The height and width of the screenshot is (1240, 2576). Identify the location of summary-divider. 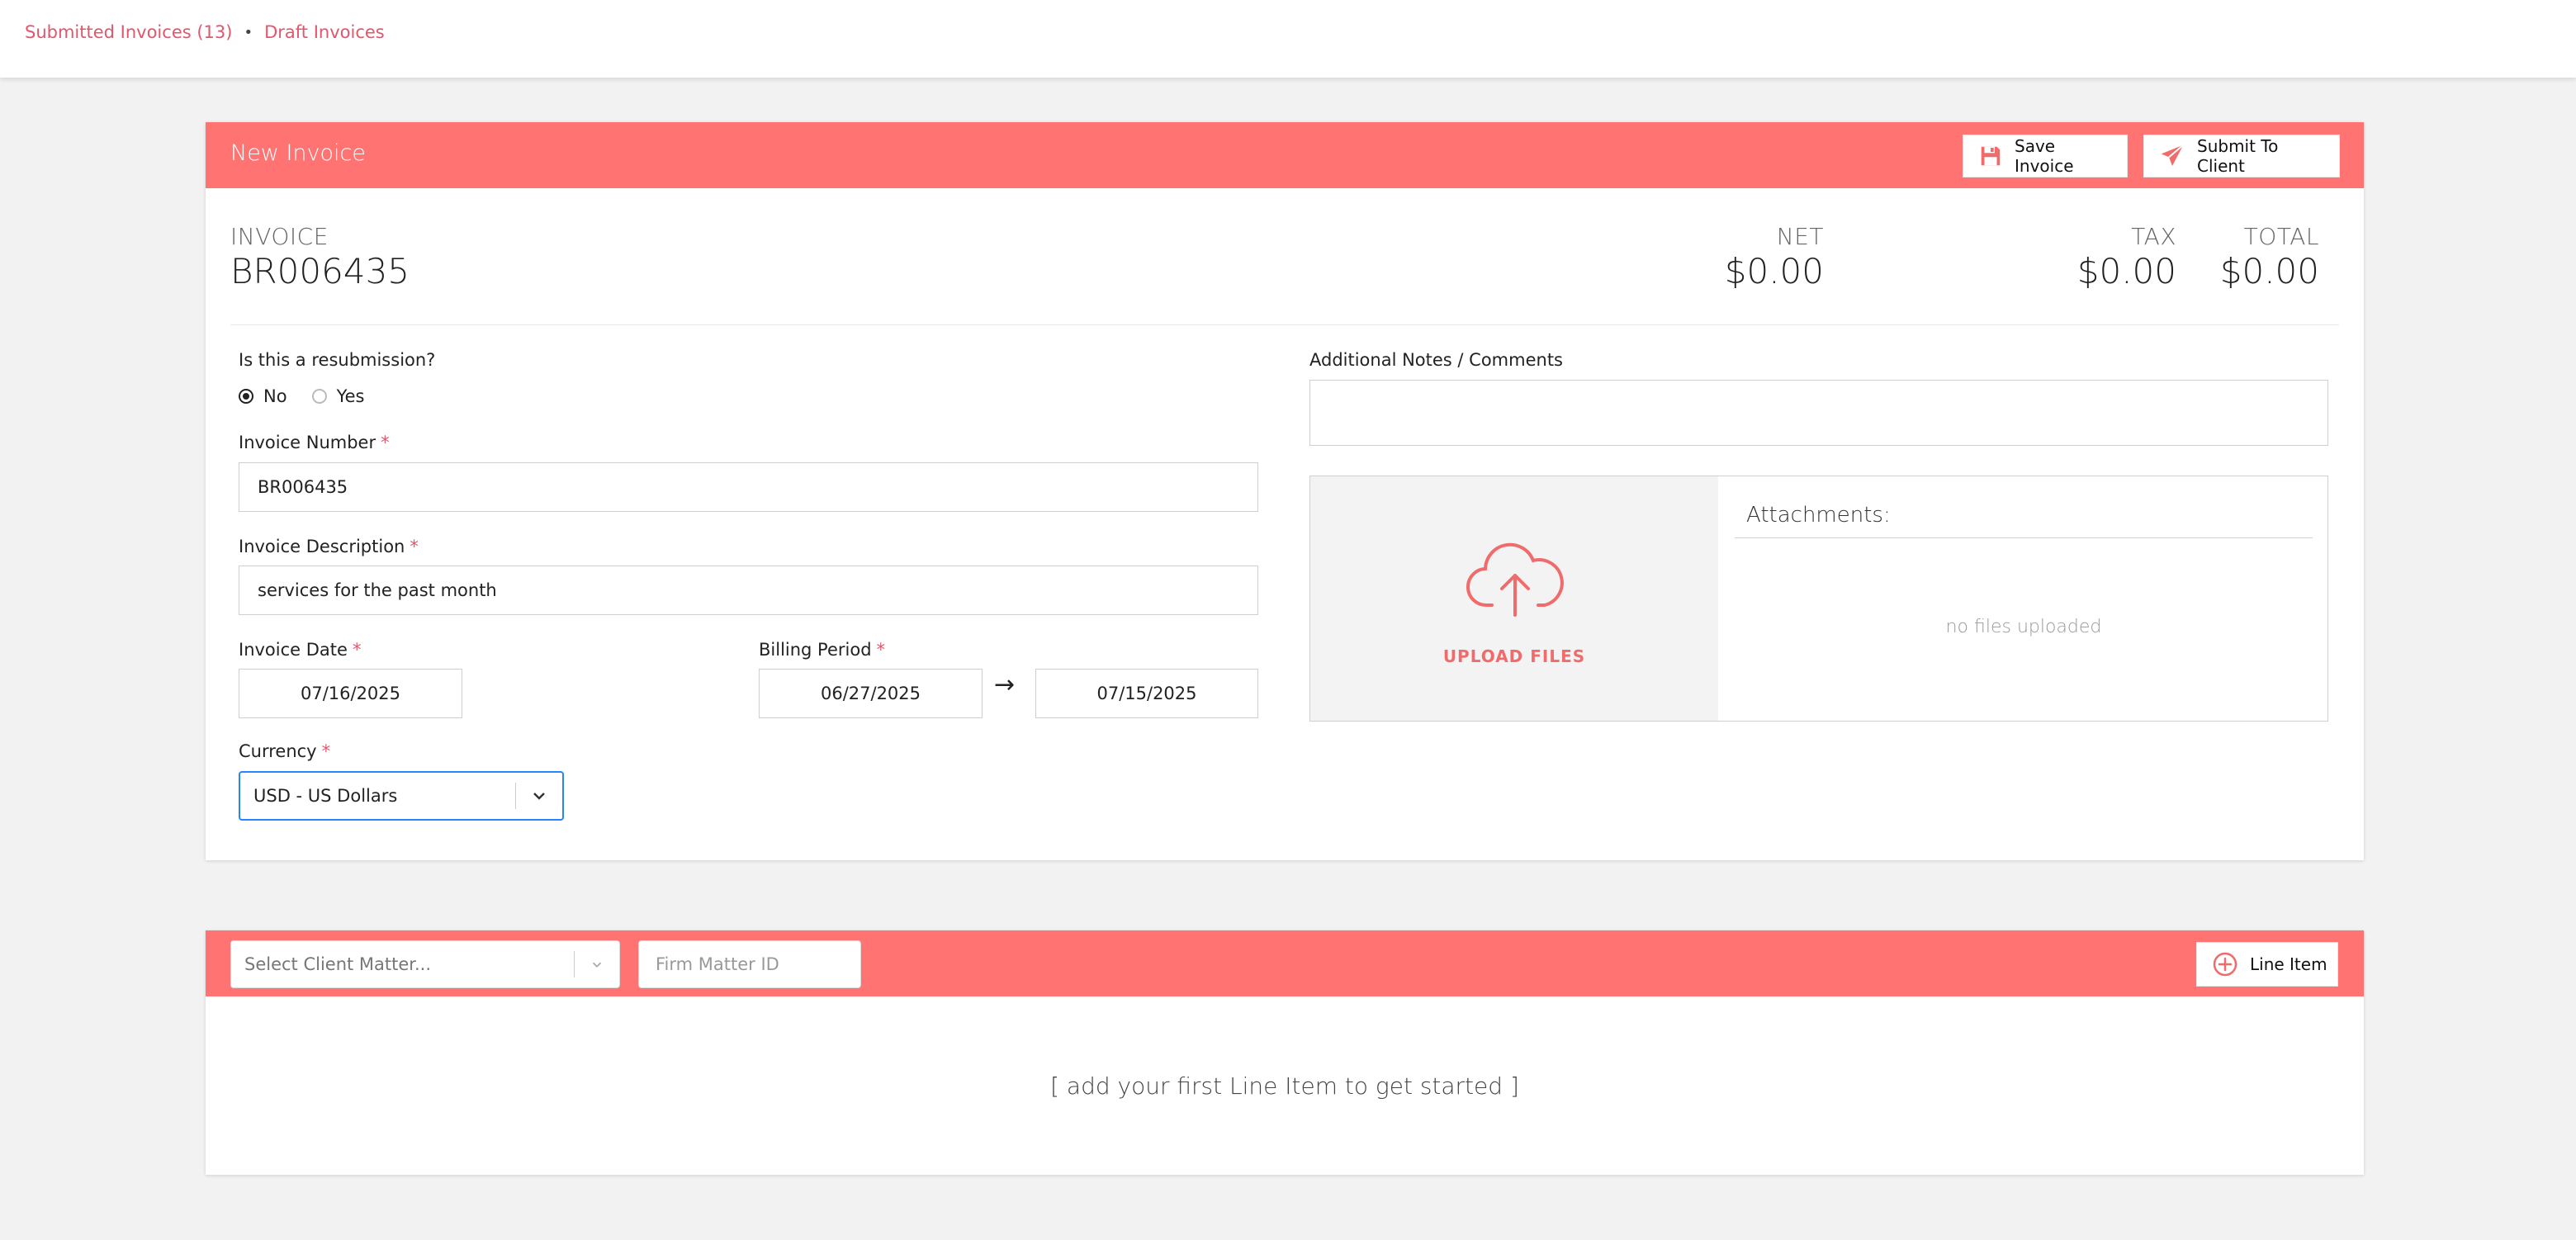
(1284, 324).